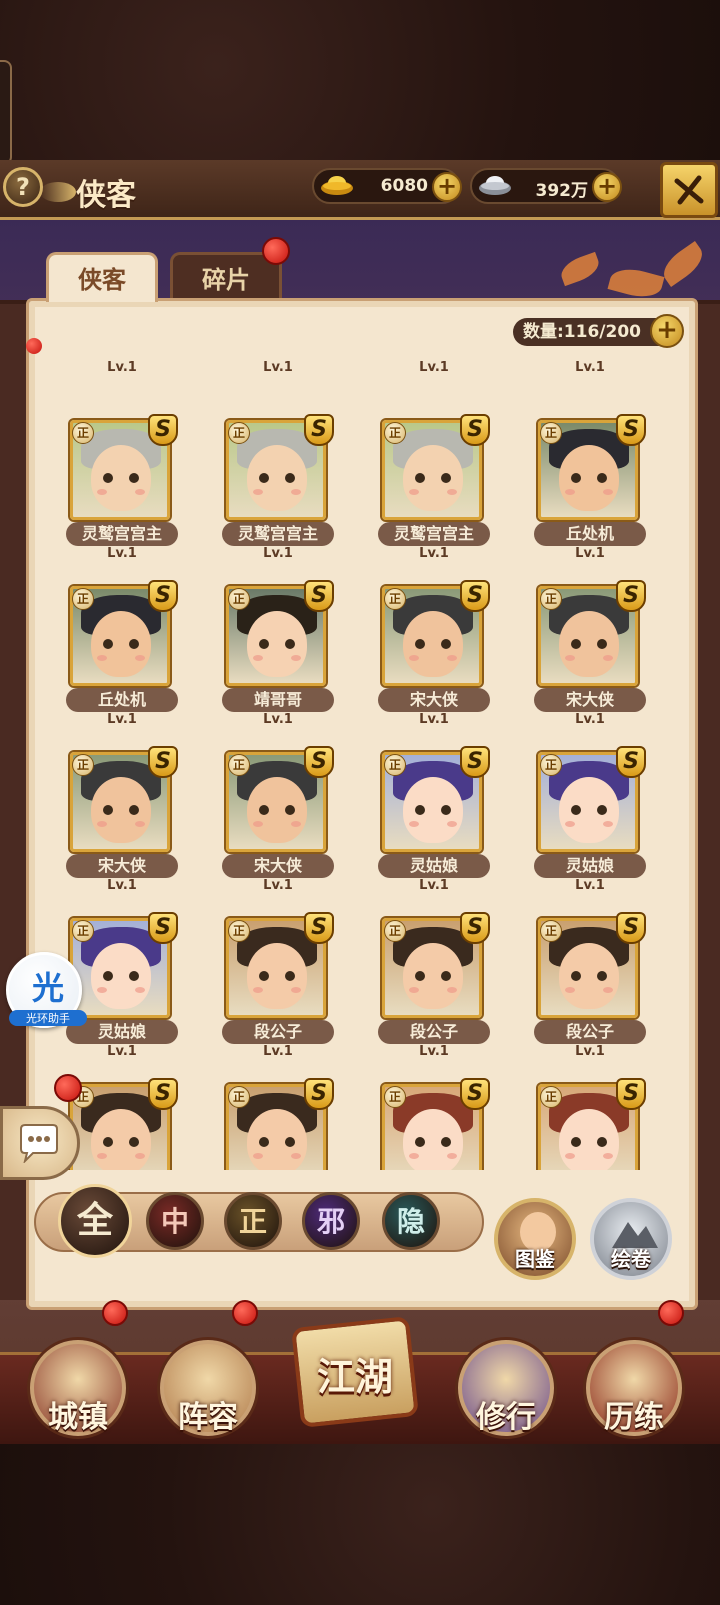 The height and width of the screenshot is (1605, 720). What do you see at coordinates (34, 346) in the screenshot?
I see `notice-dot` at bounding box center [34, 346].